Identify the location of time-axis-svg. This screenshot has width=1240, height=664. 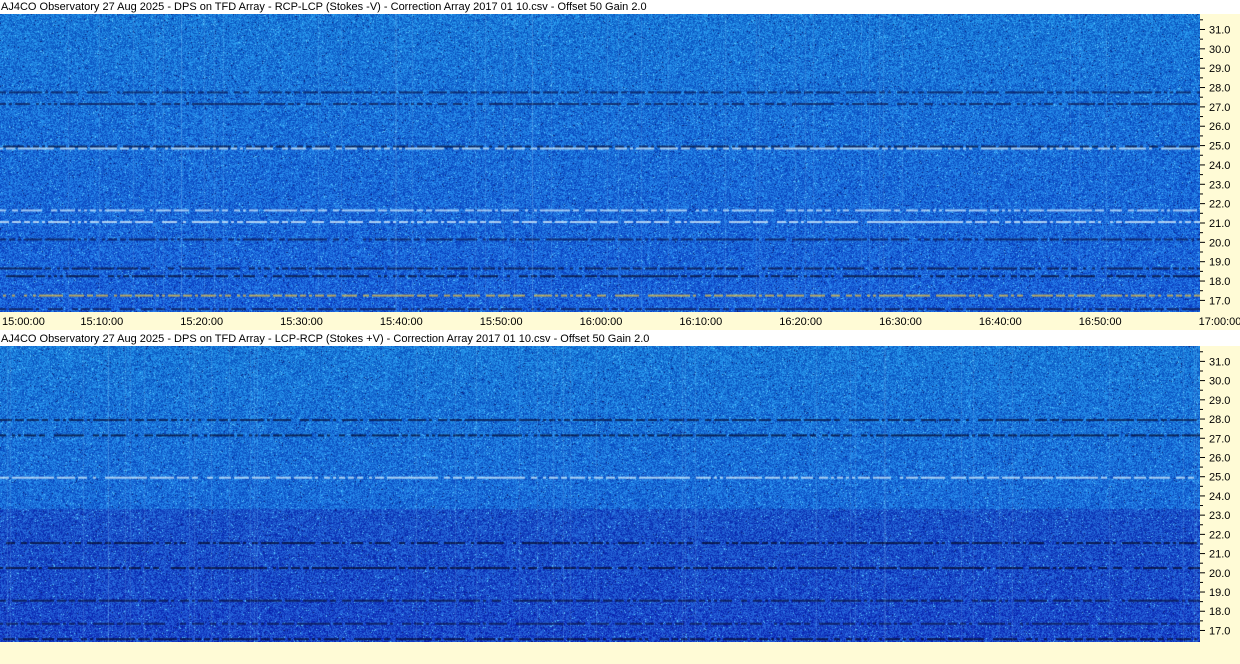
(620, 653).